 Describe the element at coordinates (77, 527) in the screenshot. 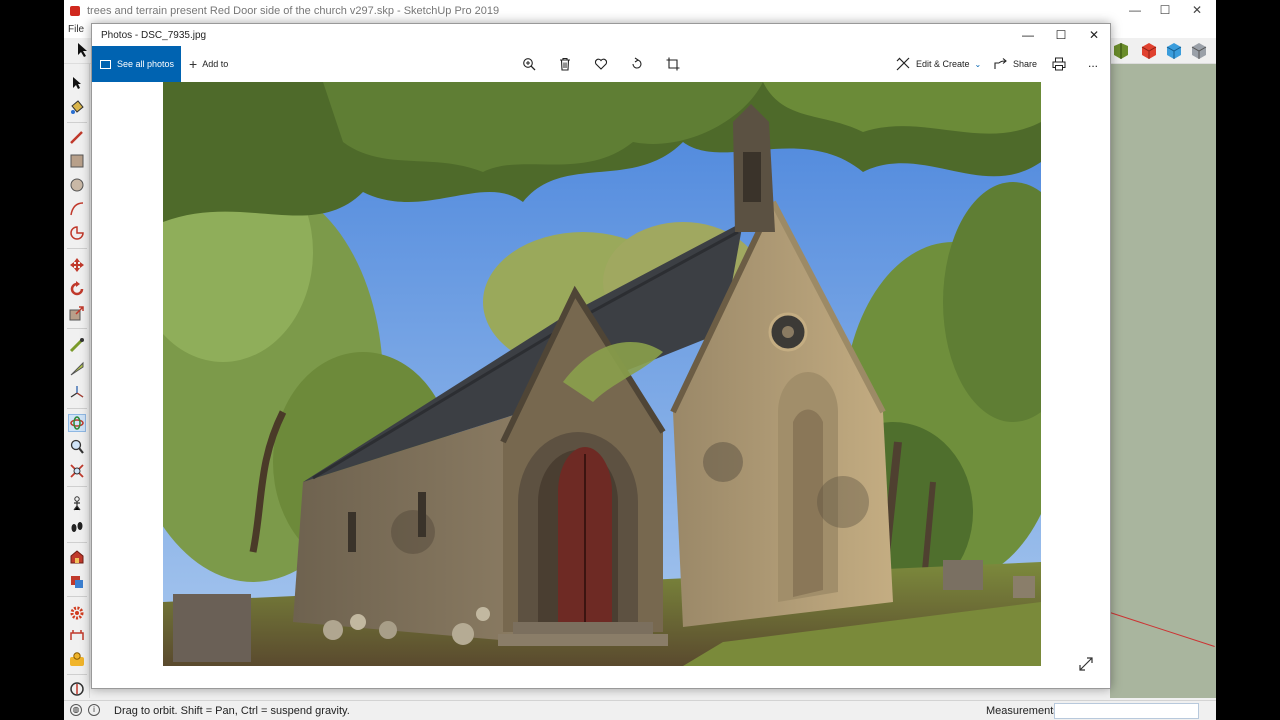

I see `walk-tool-icon` at that location.